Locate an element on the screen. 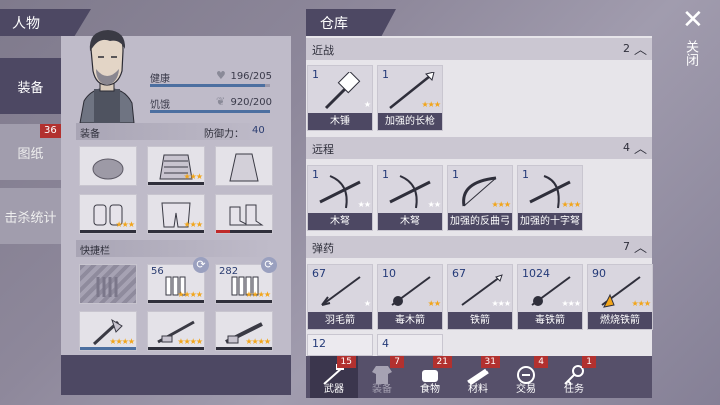 The height and width of the screenshot is (405, 720). quick-slot-locked is located at coordinates (108, 284).